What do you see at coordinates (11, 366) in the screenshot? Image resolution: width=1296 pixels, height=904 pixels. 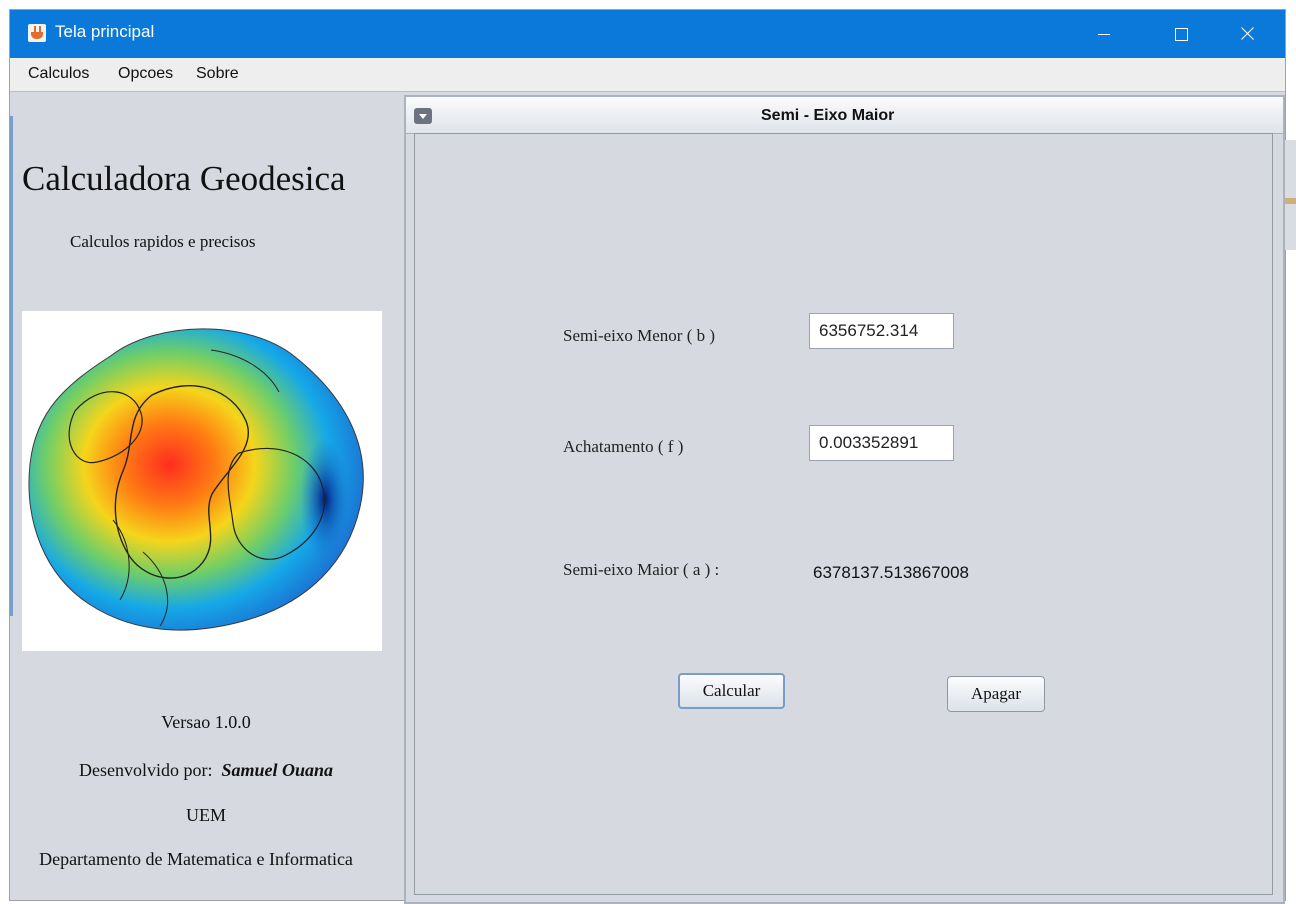 I see `panel-edge-divider` at bounding box center [11, 366].